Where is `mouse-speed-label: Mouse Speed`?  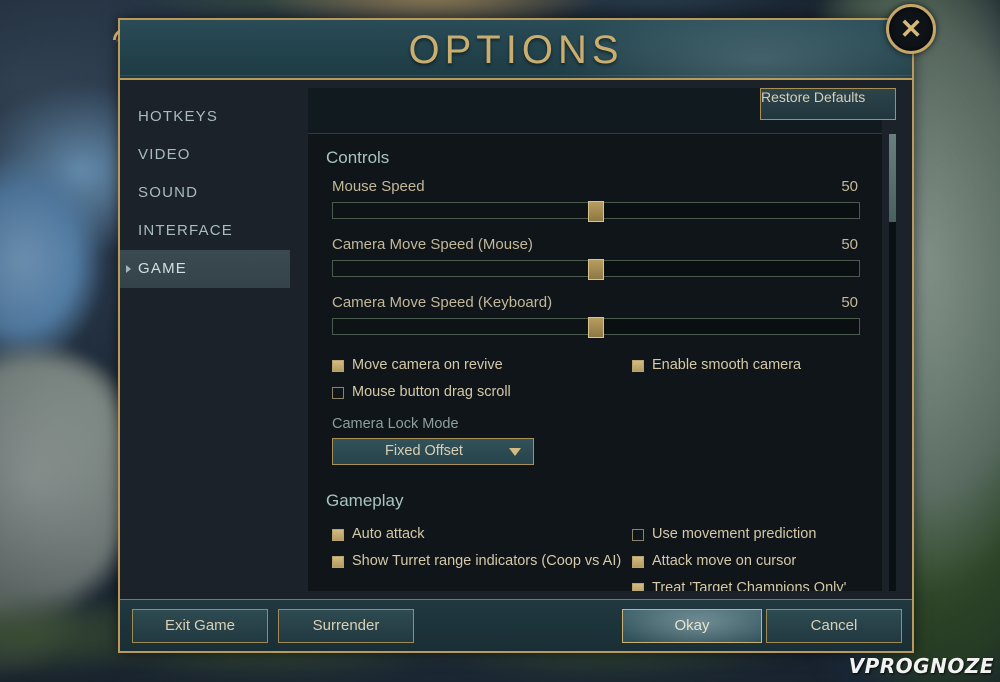 mouse-speed-label: Mouse Speed is located at coordinates (378, 186).